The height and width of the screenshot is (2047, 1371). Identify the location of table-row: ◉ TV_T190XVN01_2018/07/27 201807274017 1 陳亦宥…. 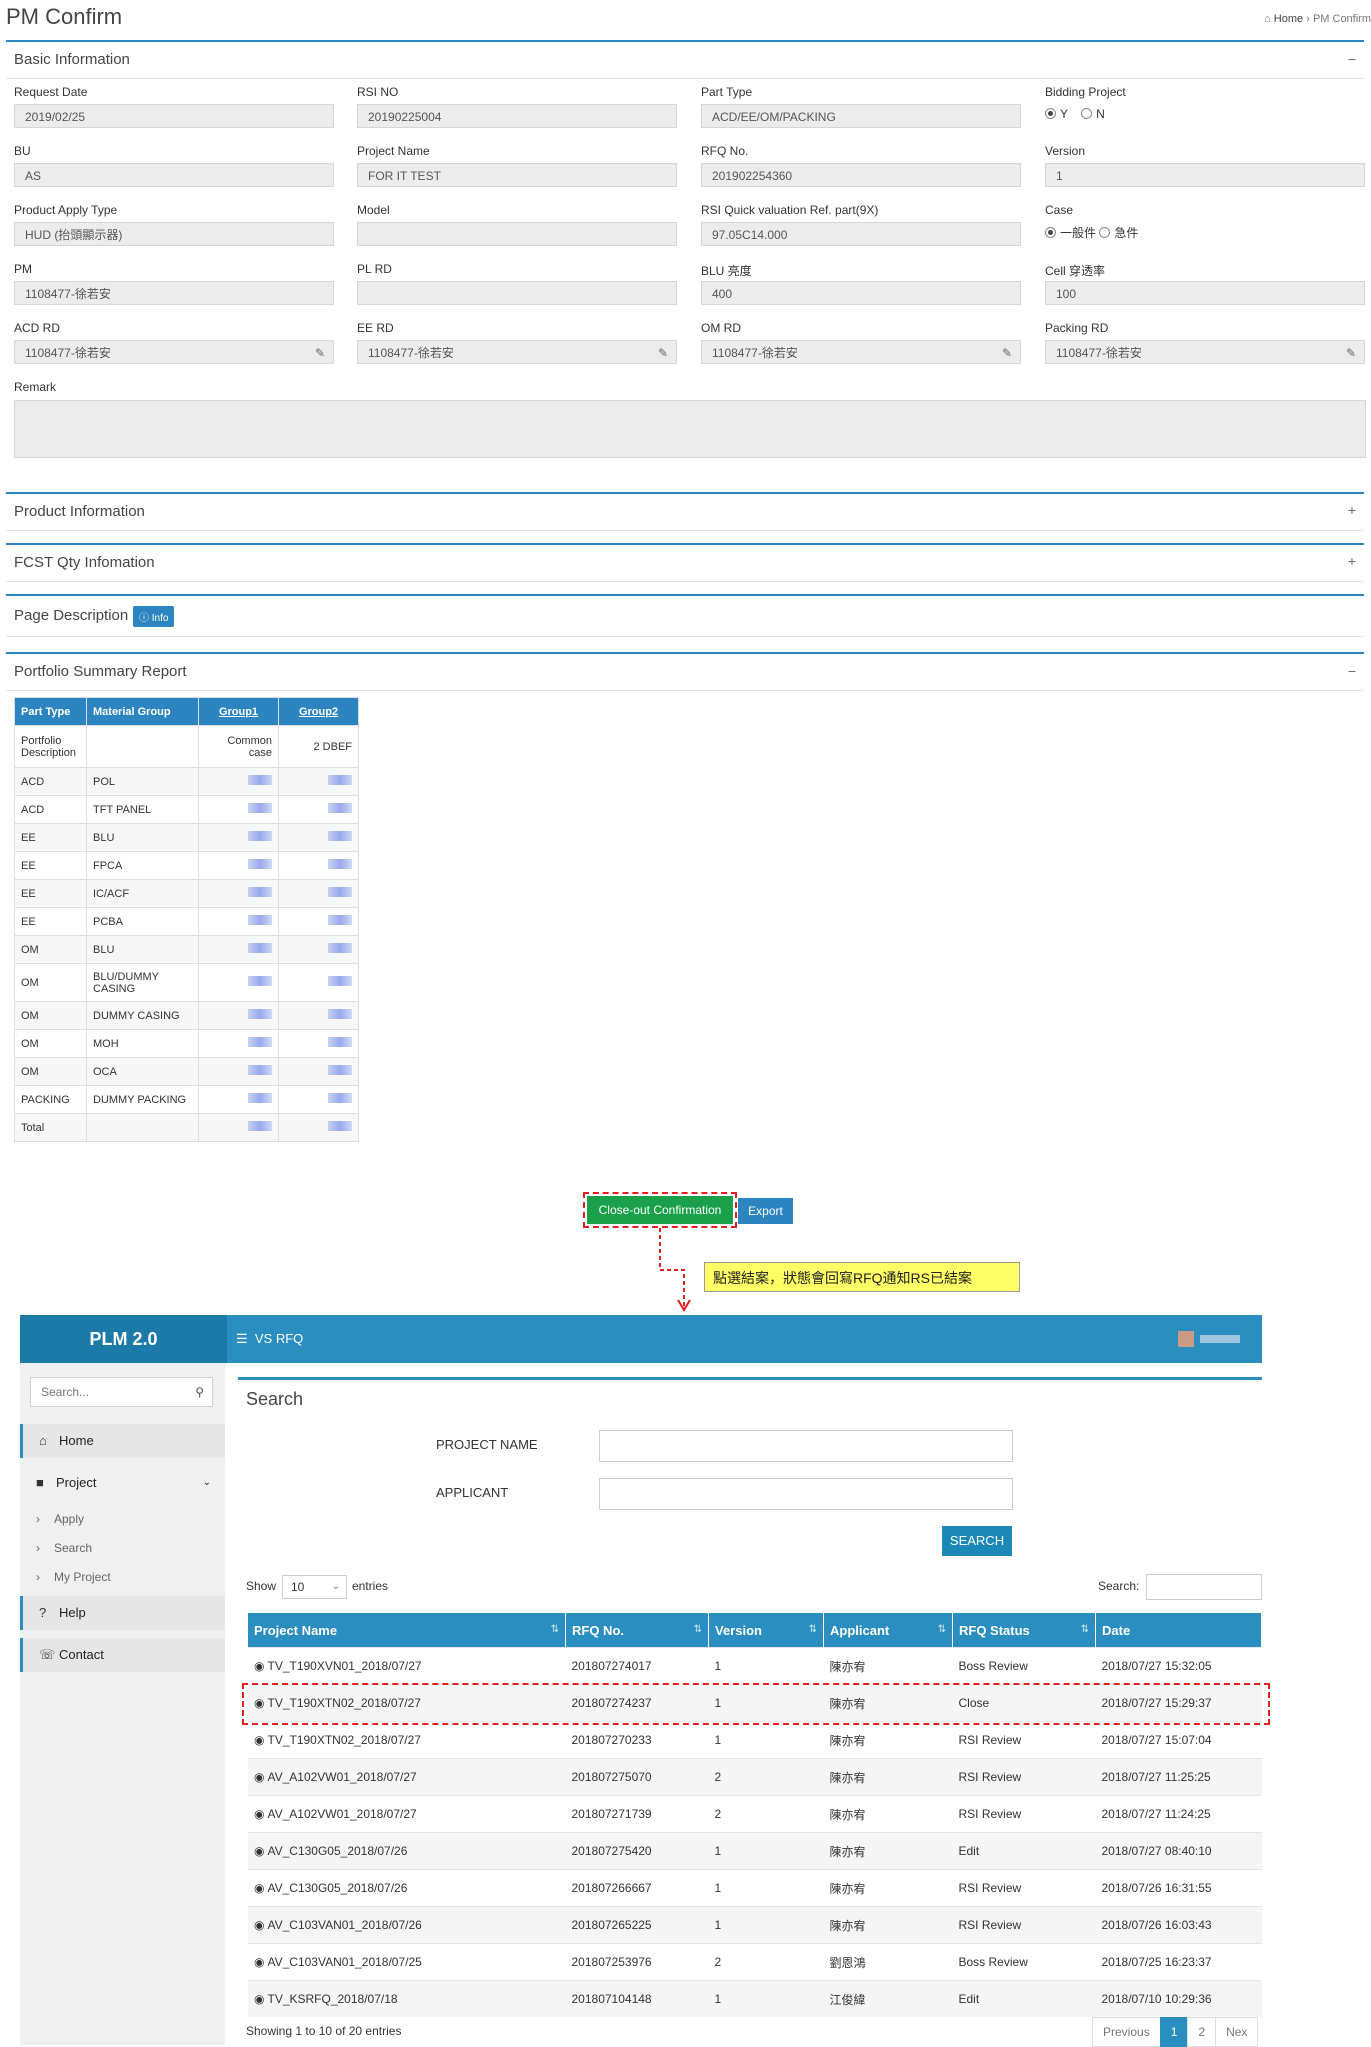
(755, 1666).